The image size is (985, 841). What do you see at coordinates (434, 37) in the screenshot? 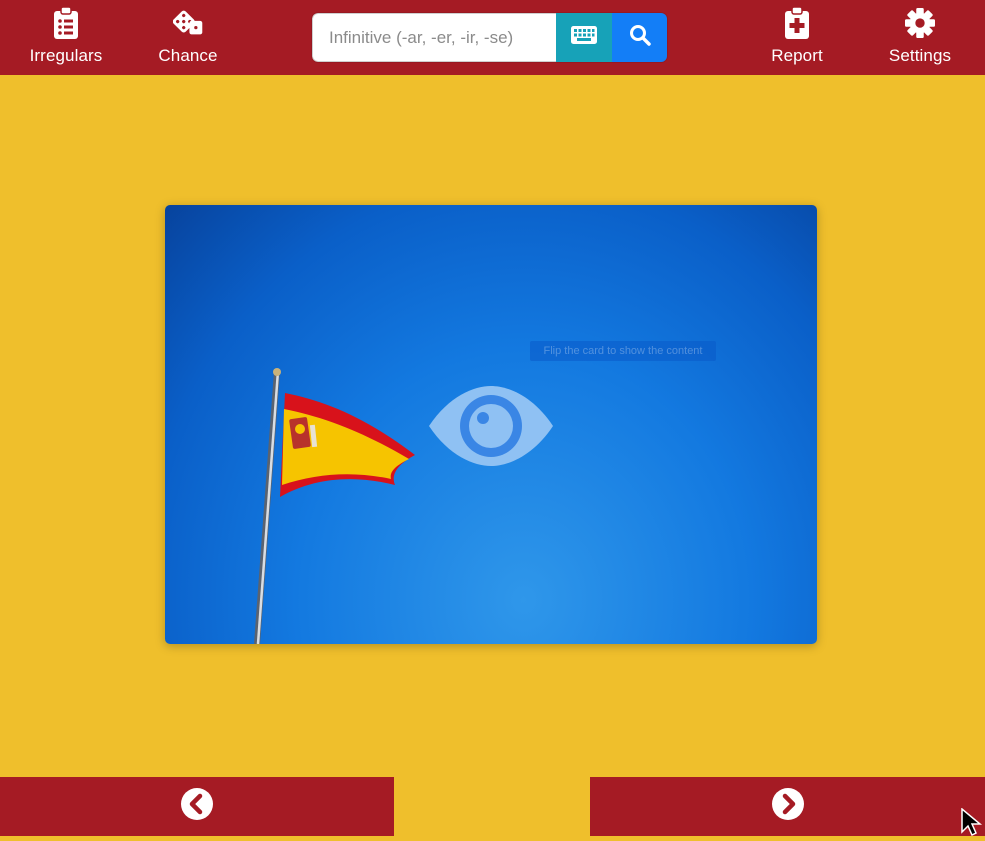
I see `infinitive-search-input` at bounding box center [434, 37].